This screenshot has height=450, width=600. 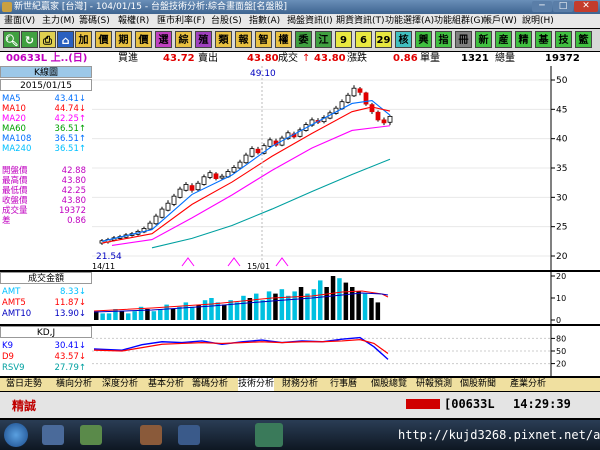 What do you see at coordinates (74, 384) in the screenshot?
I see `tab-1: 橫向分析` at bounding box center [74, 384].